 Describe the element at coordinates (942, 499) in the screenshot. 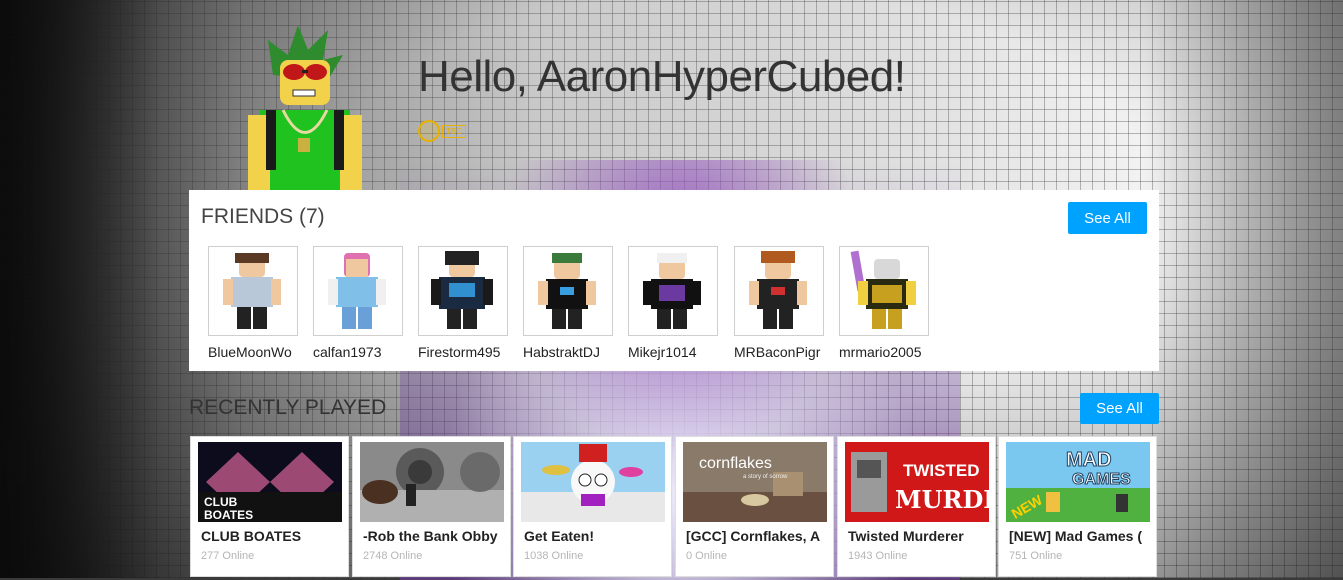

I see `svg-text: MURDER` at that location.